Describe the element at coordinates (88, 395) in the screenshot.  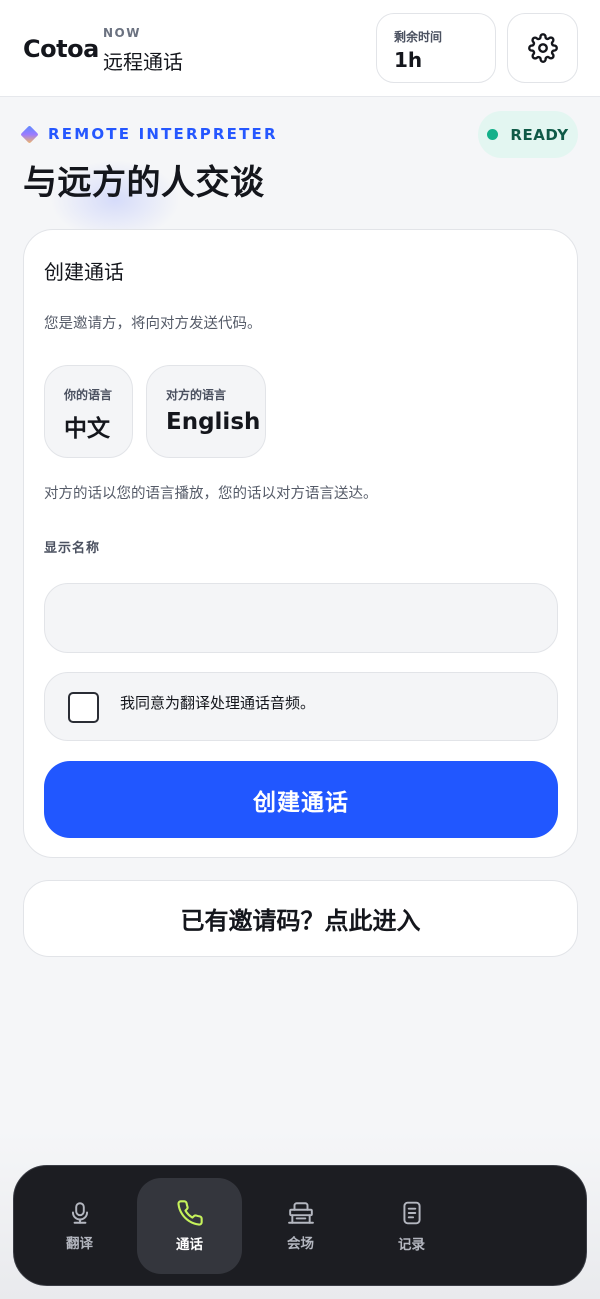
I see `my-language-label: 你的语言` at that location.